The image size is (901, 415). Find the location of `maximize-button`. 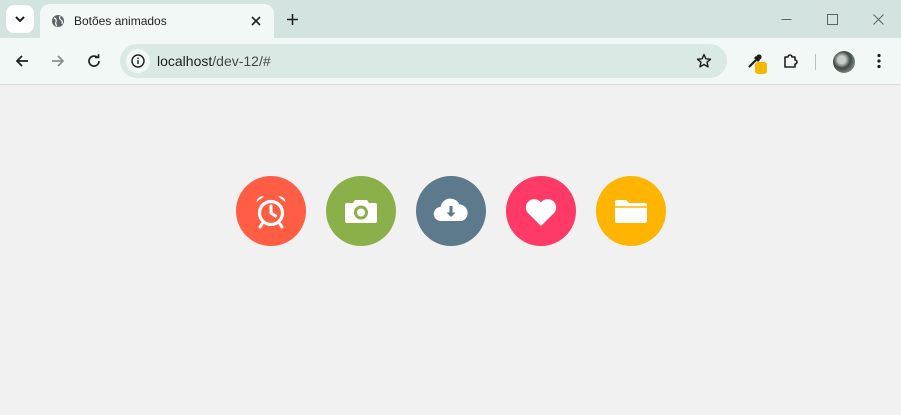

maximize-button is located at coordinates (832, 19).